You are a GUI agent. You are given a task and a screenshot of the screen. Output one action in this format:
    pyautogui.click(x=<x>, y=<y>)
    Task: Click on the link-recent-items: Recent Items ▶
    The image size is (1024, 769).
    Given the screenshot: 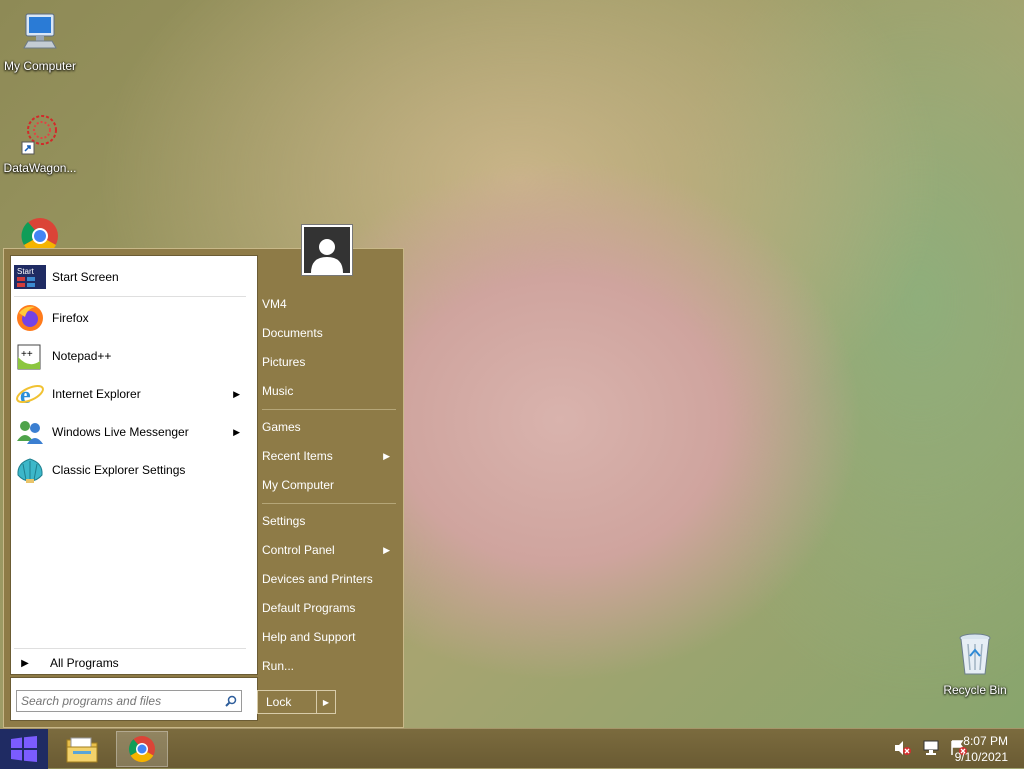 What is the action you would take?
    pyautogui.click(x=327, y=456)
    